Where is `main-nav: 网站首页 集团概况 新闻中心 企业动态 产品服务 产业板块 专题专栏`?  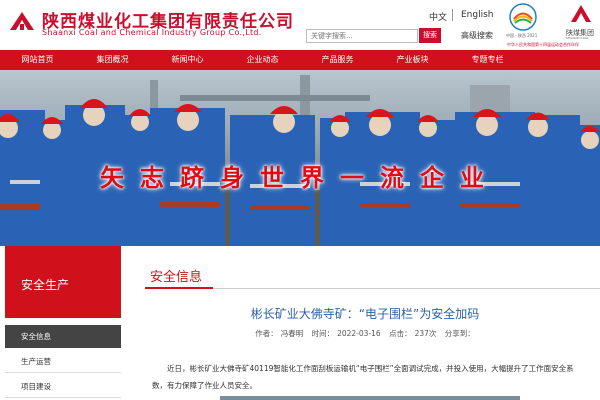 main-nav: 网站首页 集团概况 新闻中心 企业动态 产品服务 产业板块 专题专栏 is located at coordinates (300, 60).